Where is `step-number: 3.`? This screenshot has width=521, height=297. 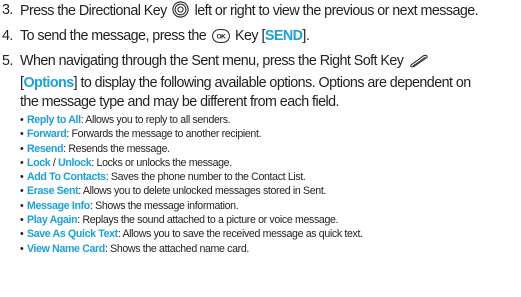 step-number: 3. is located at coordinates (7, 10).